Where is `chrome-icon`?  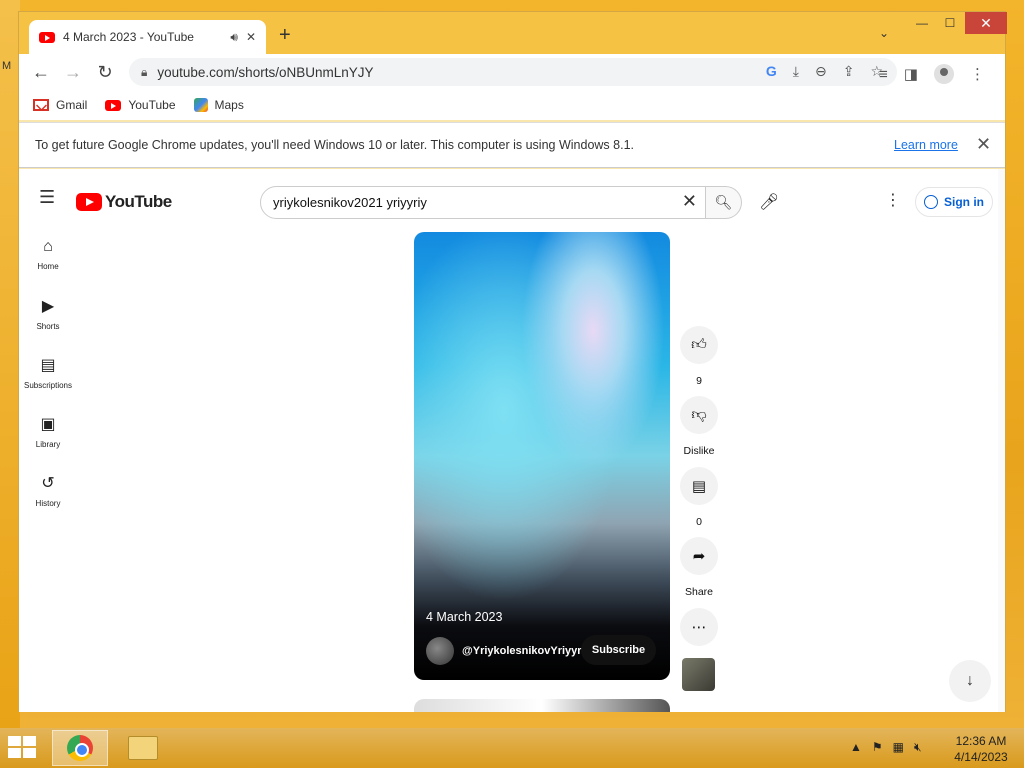 chrome-icon is located at coordinates (80, 748).